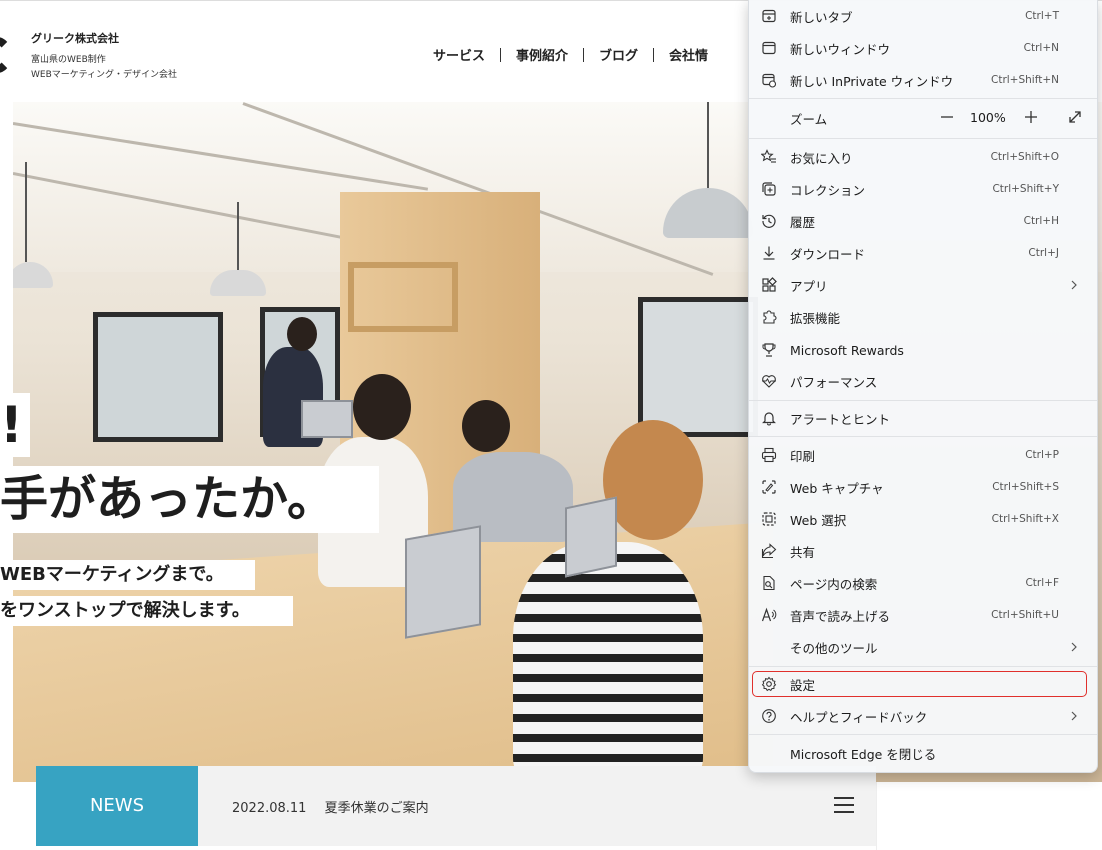 The image size is (1102, 850). I want to click on menu-apps: アプリ, so click(923, 285).